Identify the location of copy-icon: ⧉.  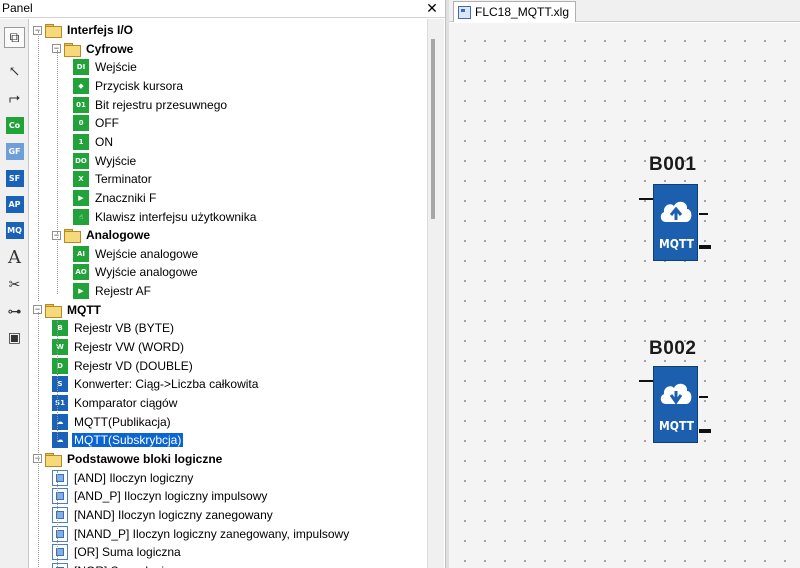
(14, 37).